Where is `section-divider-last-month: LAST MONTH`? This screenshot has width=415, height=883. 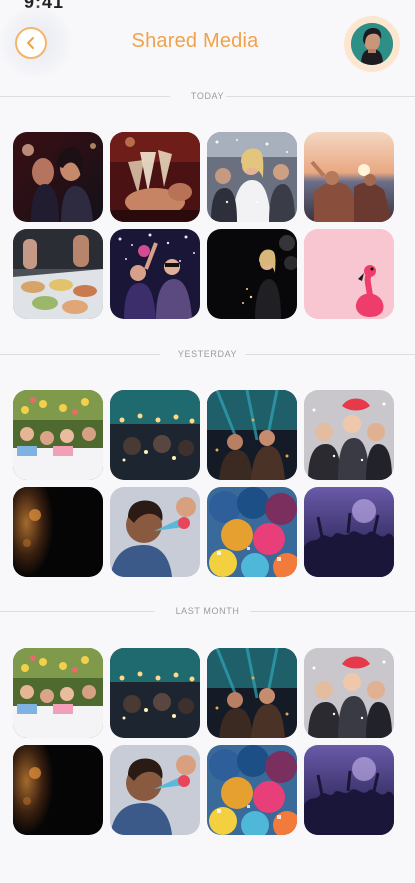
section-divider-last-month: LAST MONTH is located at coordinates (207, 611).